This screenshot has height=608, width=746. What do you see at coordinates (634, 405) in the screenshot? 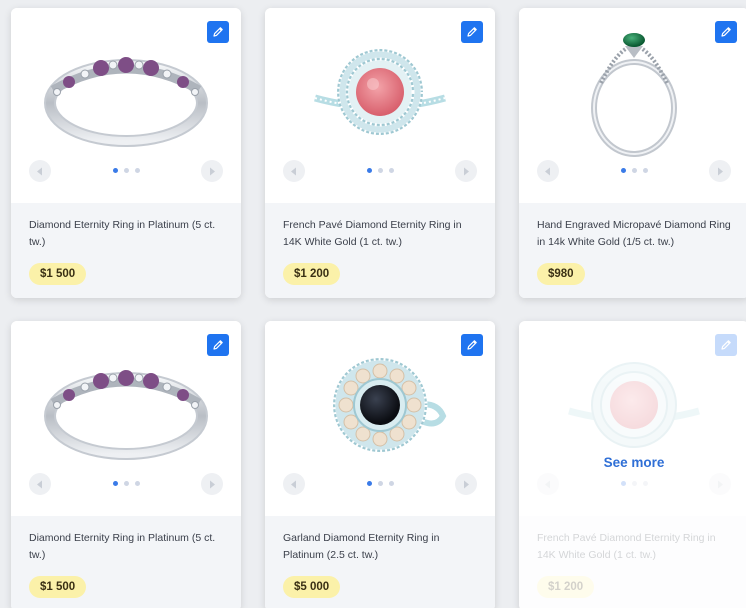
I see `pink-halo-ring-image` at bounding box center [634, 405].